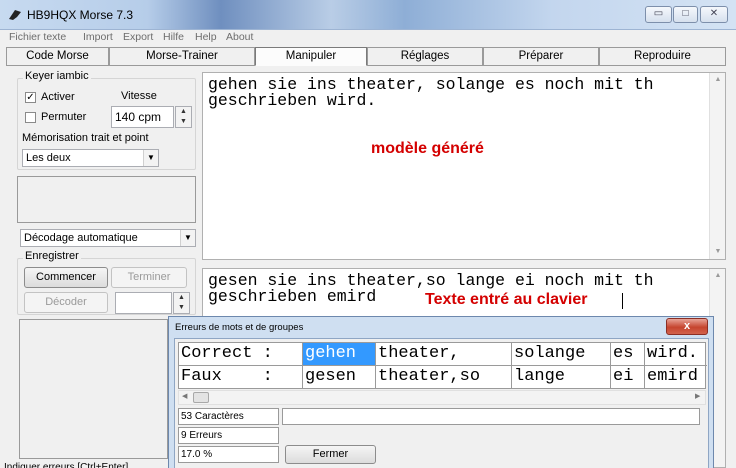  I want to click on stop-button: Terminer, so click(149, 277).